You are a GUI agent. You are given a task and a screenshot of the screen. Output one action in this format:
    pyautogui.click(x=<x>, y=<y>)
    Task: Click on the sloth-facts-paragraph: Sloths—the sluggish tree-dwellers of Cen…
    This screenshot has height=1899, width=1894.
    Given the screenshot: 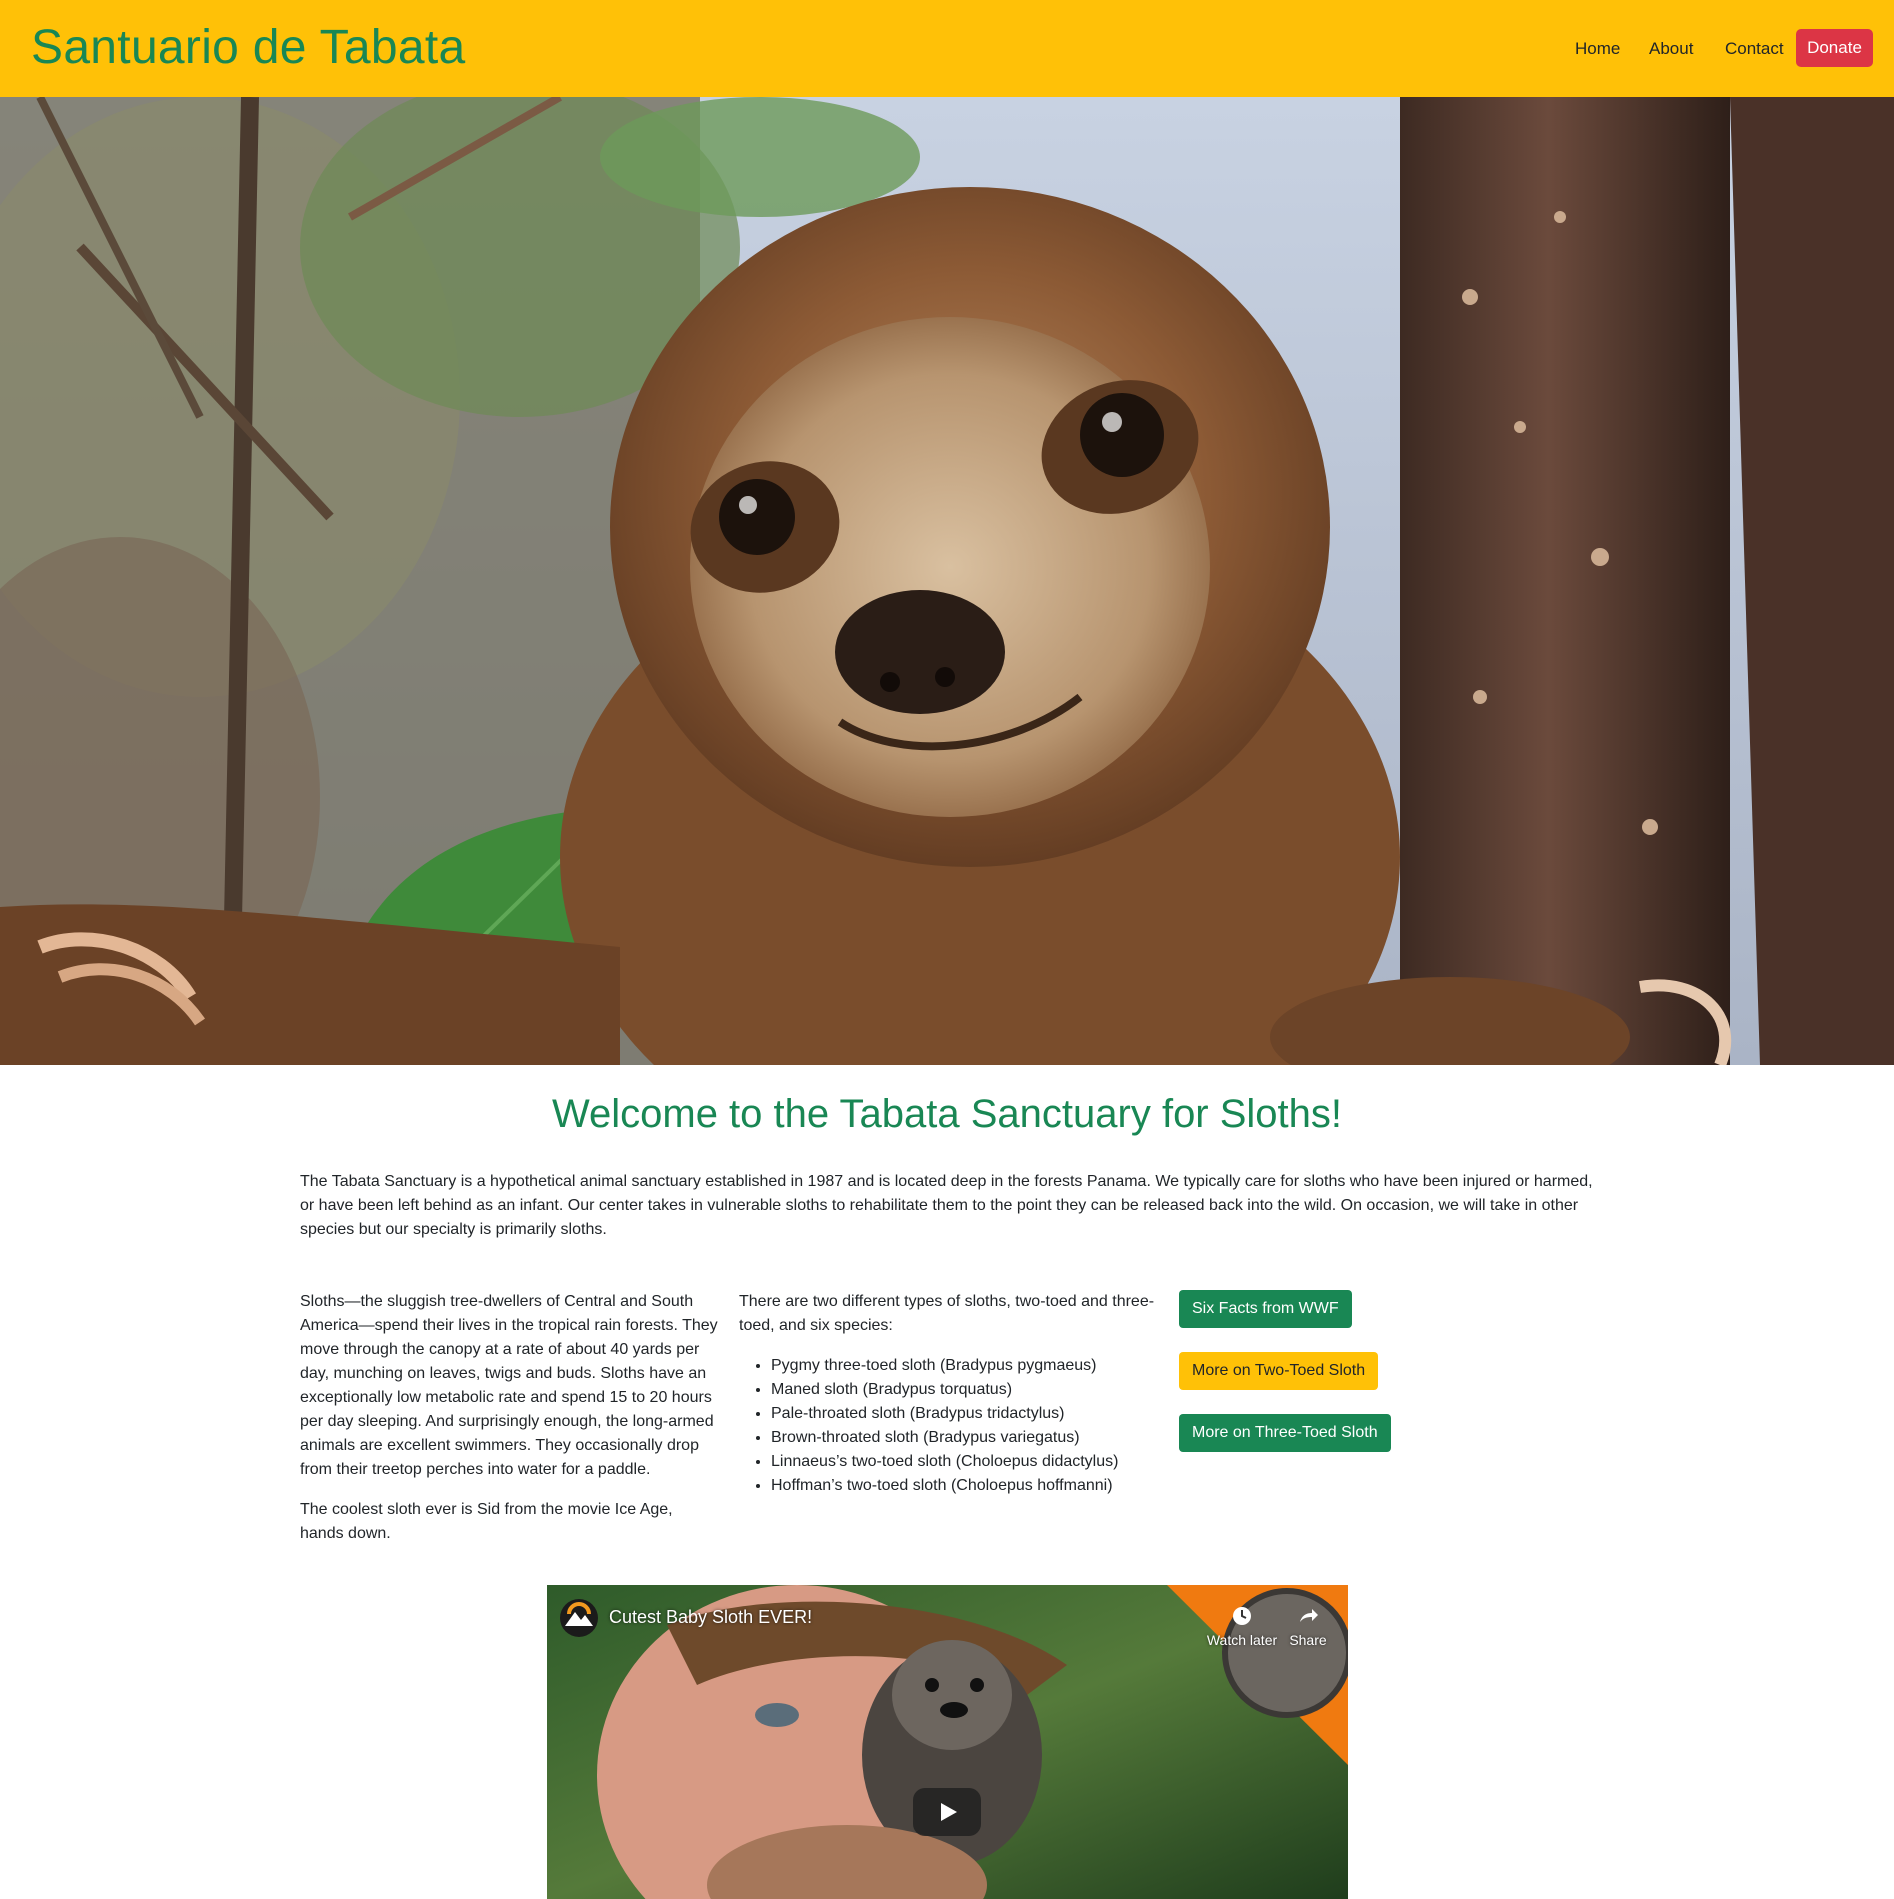 What is the action you would take?
    pyautogui.click(x=509, y=1385)
    